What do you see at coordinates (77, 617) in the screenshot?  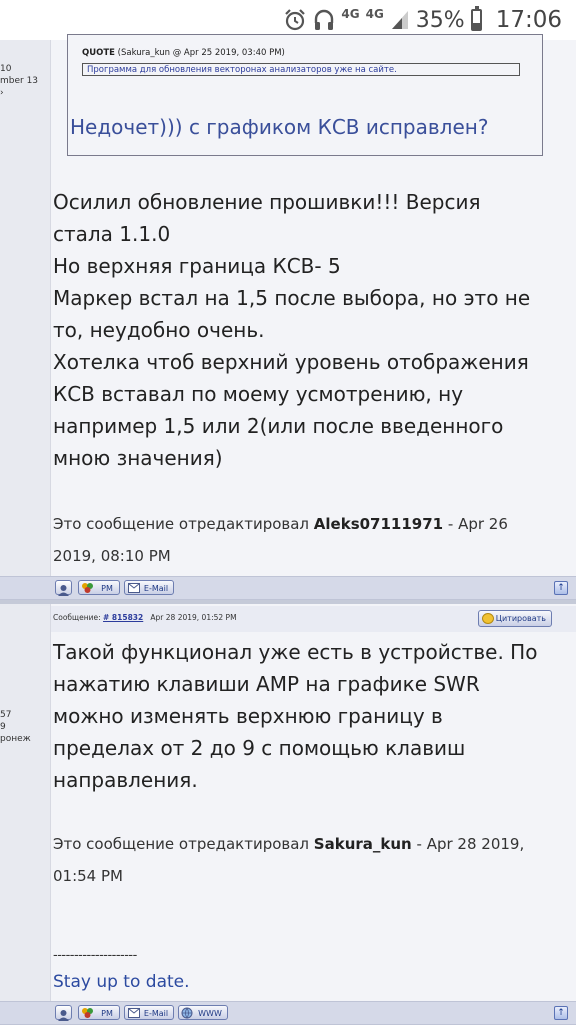 I see `post-label: Сообщение:` at bounding box center [77, 617].